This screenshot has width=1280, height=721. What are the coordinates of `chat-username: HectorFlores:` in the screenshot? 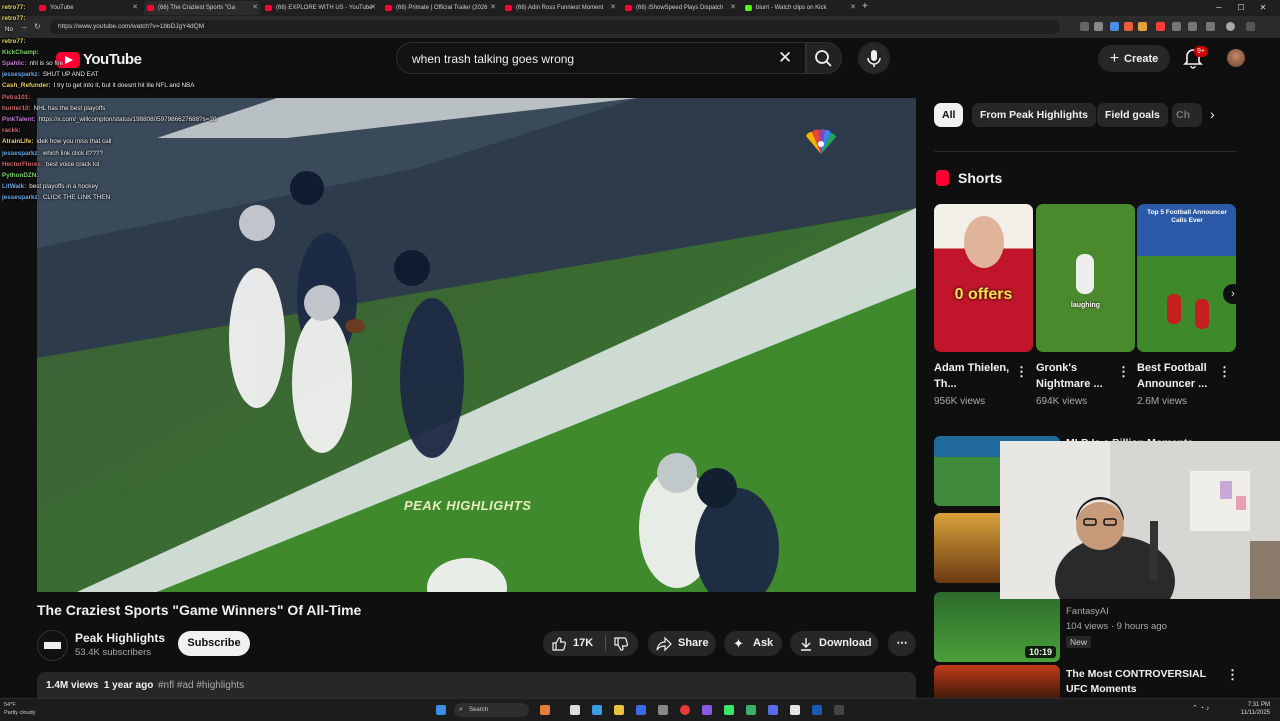 It's located at (22, 164).